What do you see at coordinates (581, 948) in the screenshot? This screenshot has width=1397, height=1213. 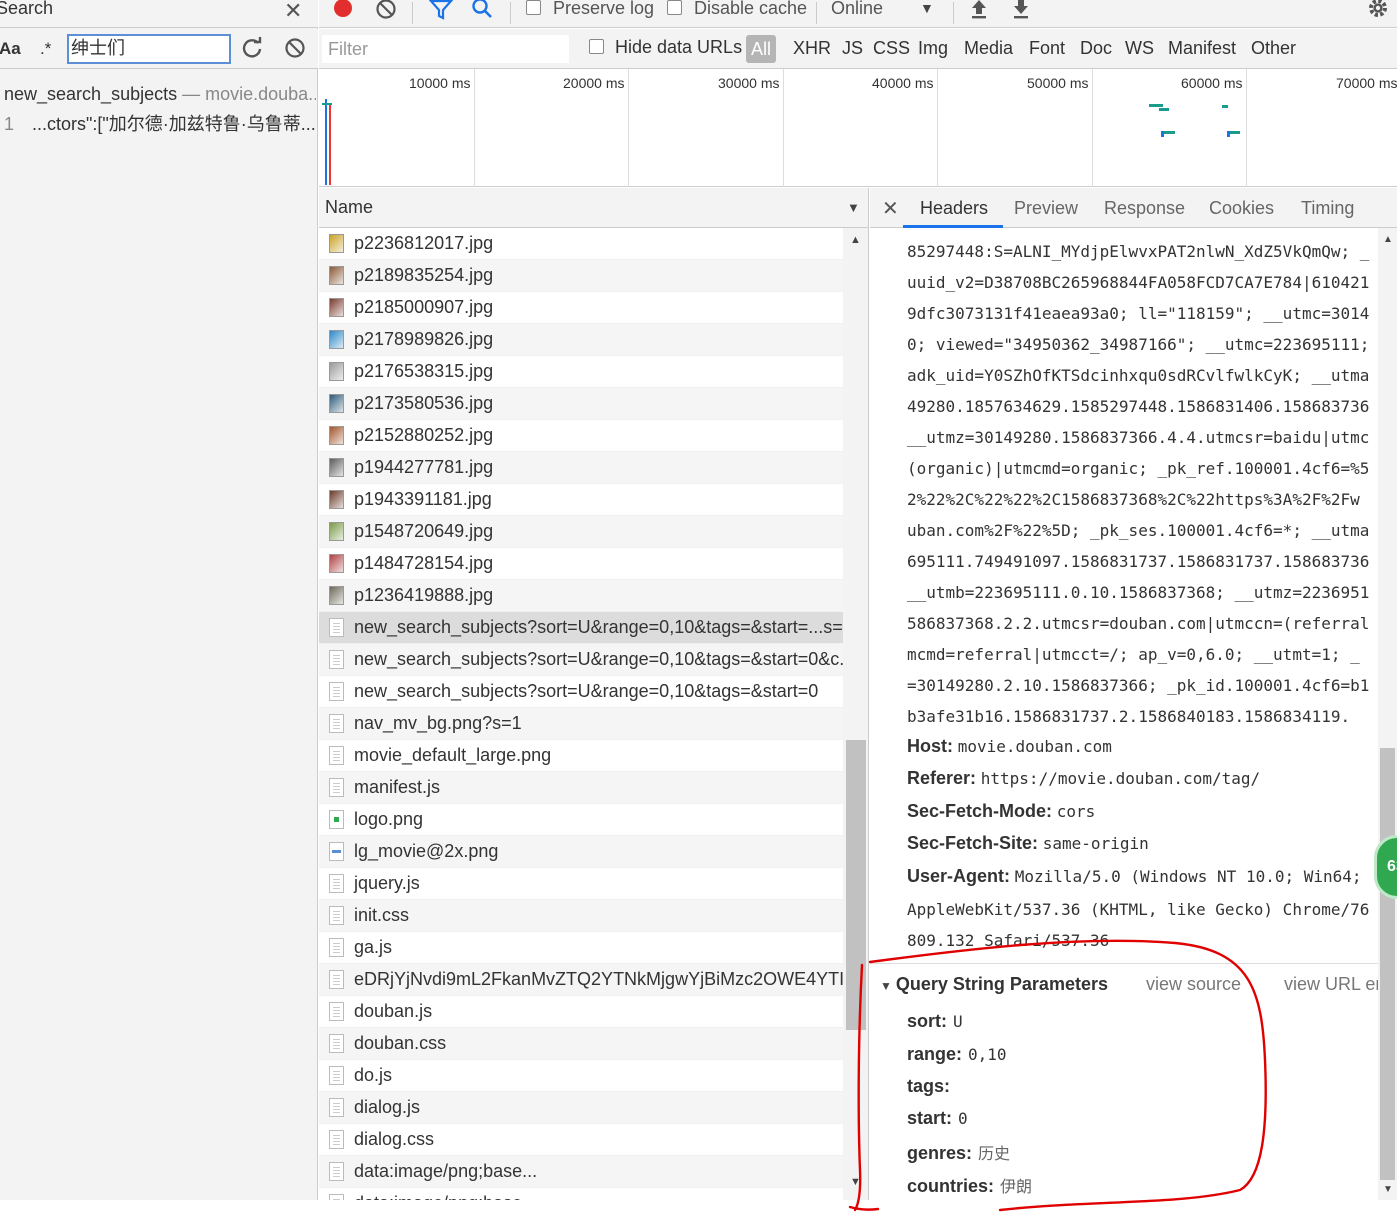 I see `request-row: ga.js` at bounding box center [581, 948].